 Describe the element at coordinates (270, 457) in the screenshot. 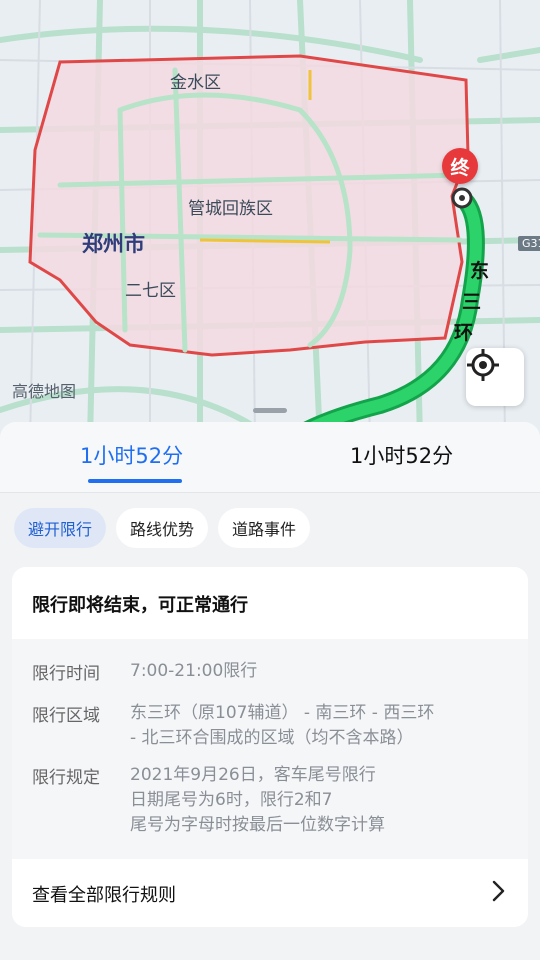

I see `route-tabs: 1小时52分 1小时52分` at that location.